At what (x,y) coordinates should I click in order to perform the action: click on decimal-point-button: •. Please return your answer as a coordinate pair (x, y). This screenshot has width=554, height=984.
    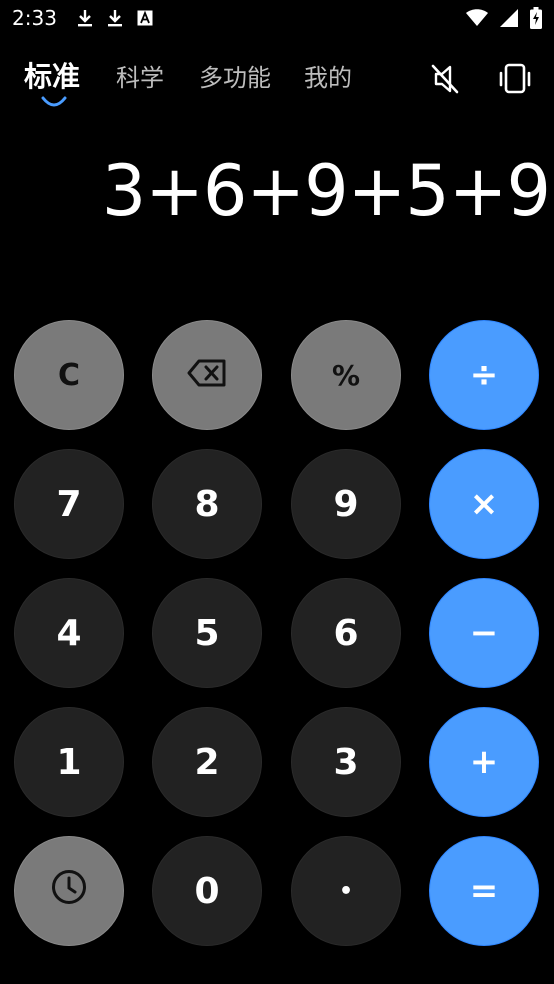
    Looking at the image, I should click on (346, 891).